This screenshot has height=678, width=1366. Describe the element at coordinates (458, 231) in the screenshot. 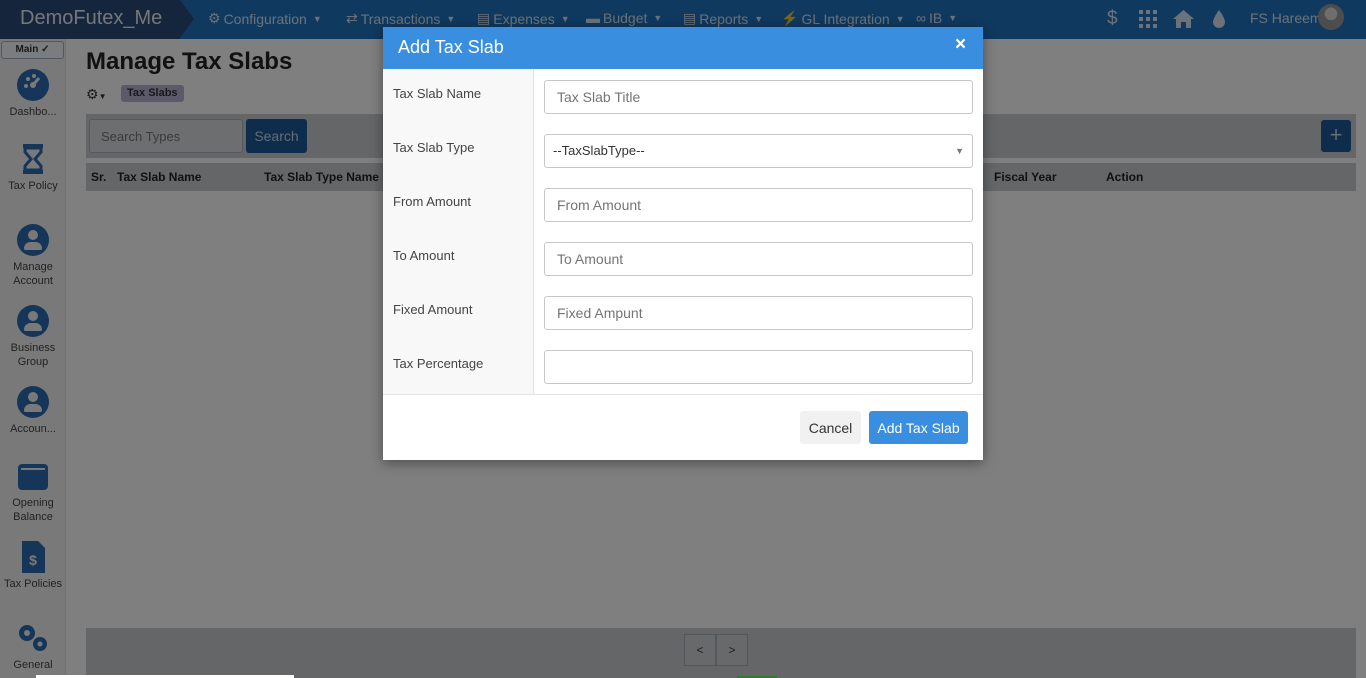

I see `form-label-column` at that location.